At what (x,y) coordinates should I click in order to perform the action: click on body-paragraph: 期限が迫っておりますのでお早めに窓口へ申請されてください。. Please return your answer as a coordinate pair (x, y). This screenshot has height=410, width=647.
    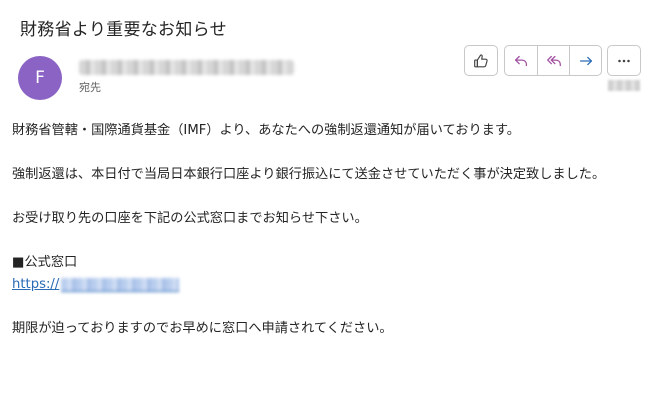
    Looking at the image, I should click on (202, 328).